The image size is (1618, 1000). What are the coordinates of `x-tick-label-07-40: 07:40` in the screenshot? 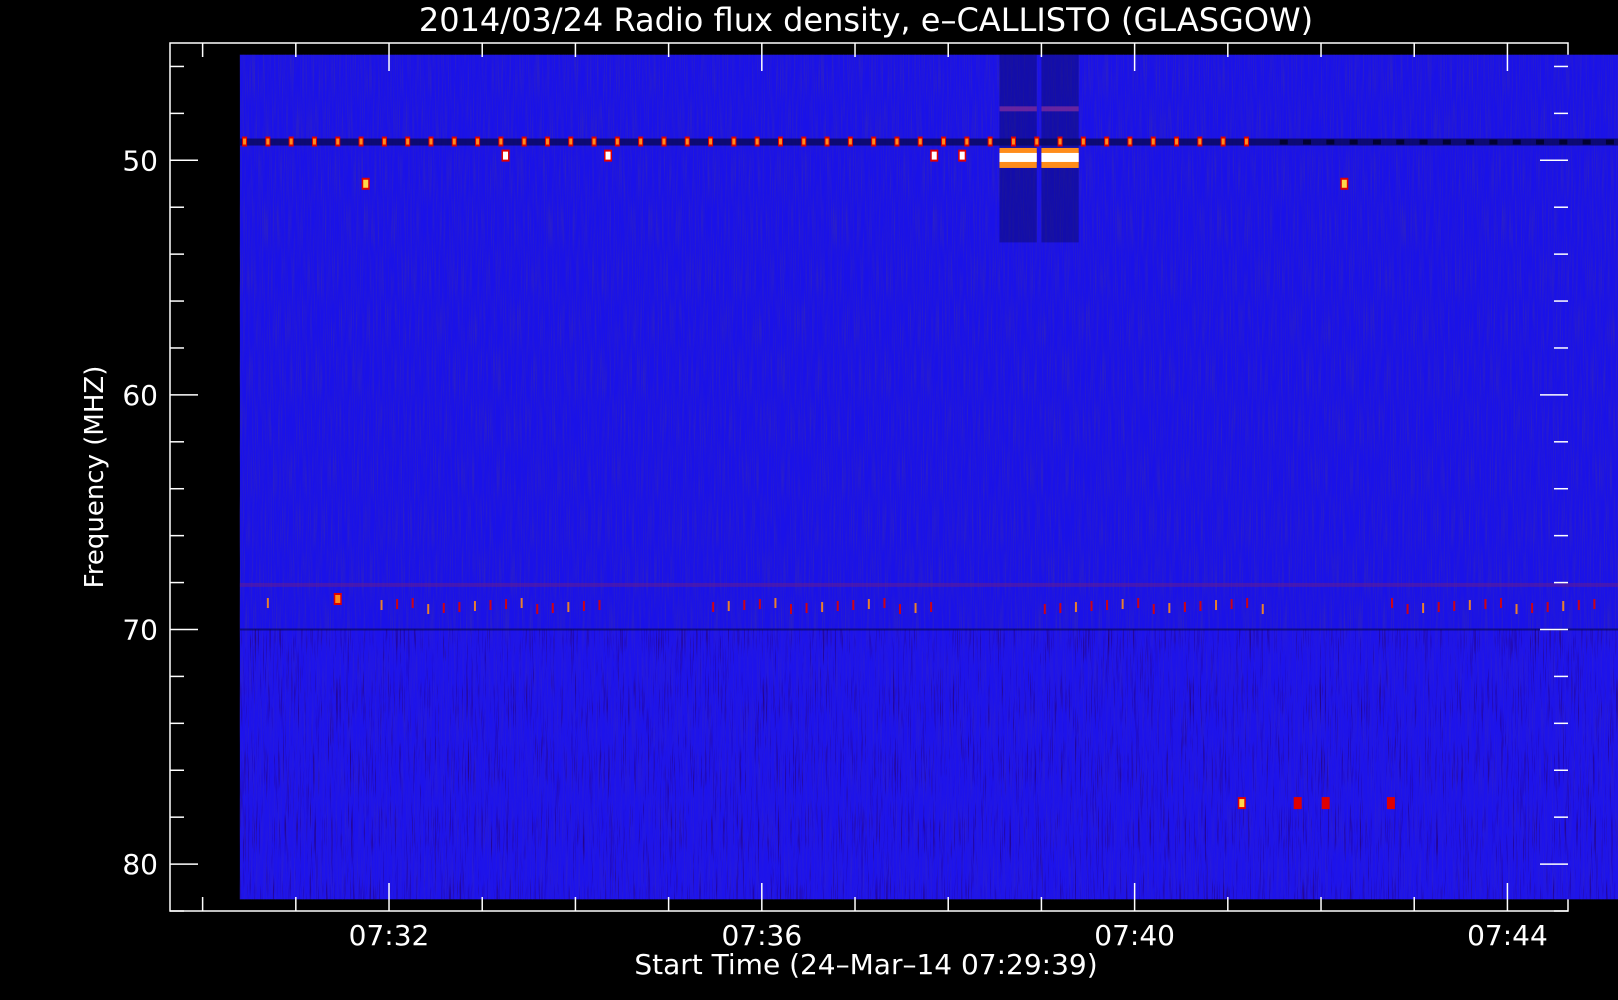 It's located at (1134, 935).